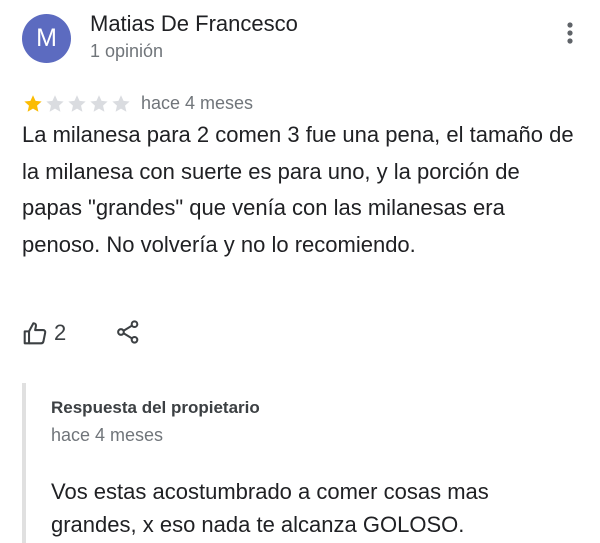  I want to click on share-icon, so click(128, 332).